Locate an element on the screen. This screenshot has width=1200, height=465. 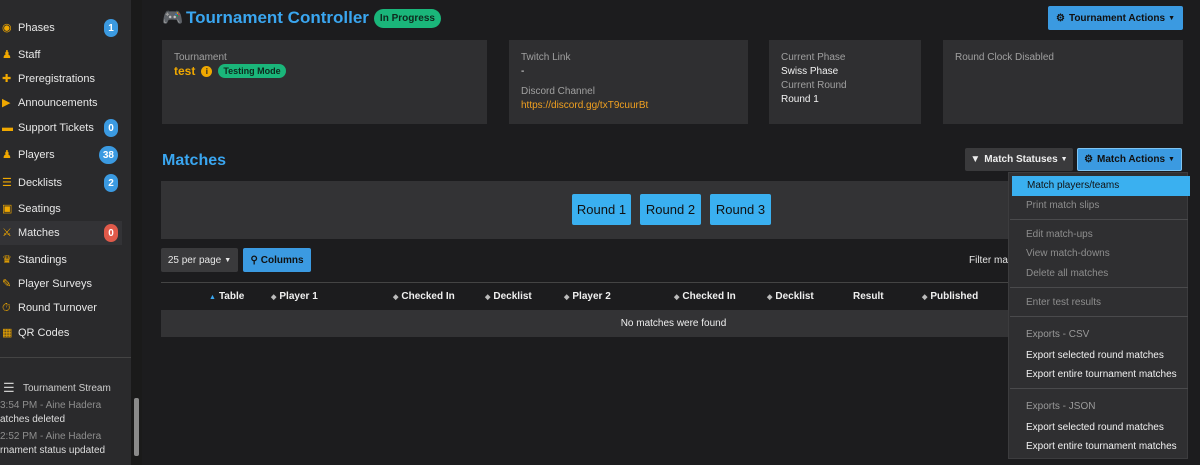
column-header-result: Result is located at coordinates (868, 296).